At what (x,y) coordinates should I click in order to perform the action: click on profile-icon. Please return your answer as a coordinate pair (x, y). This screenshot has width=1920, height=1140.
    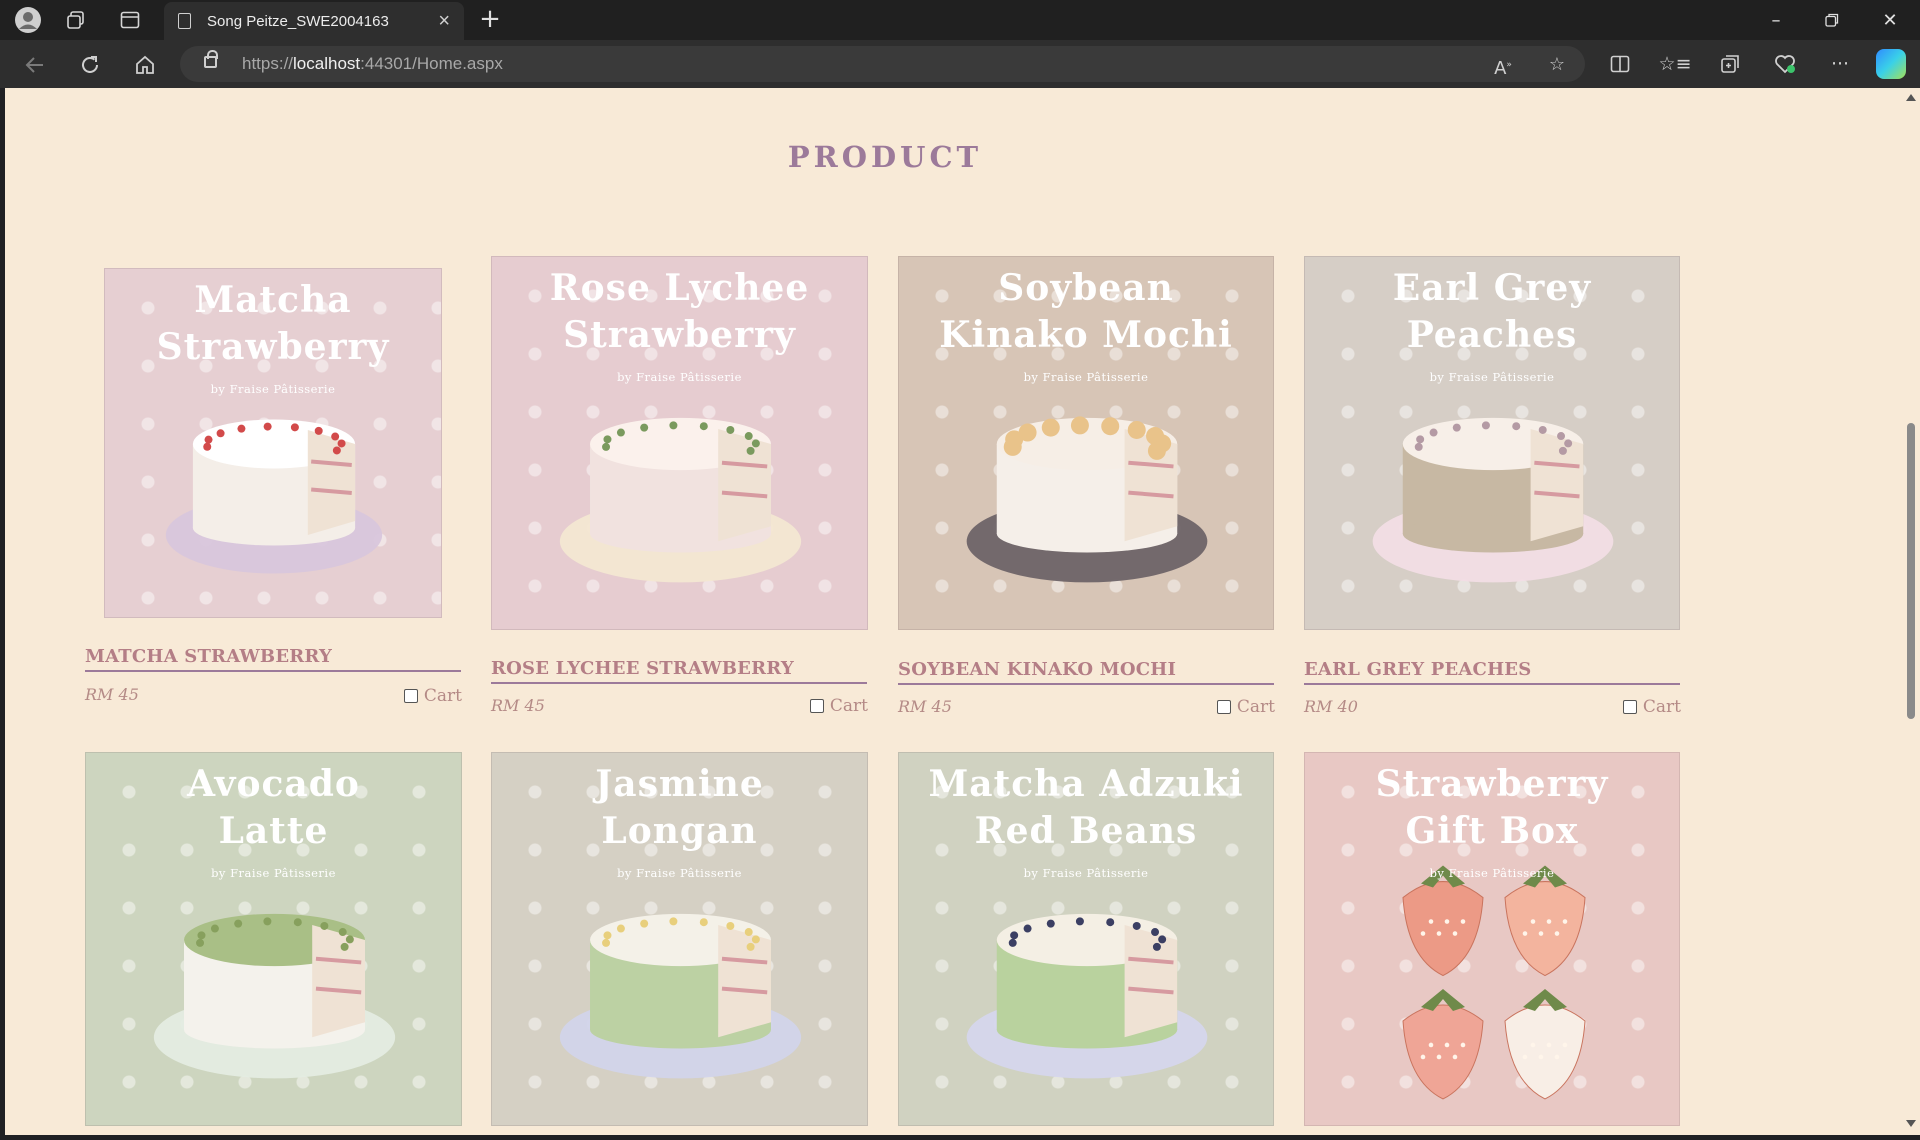
    Looking at the image, I should click on (28, 20).